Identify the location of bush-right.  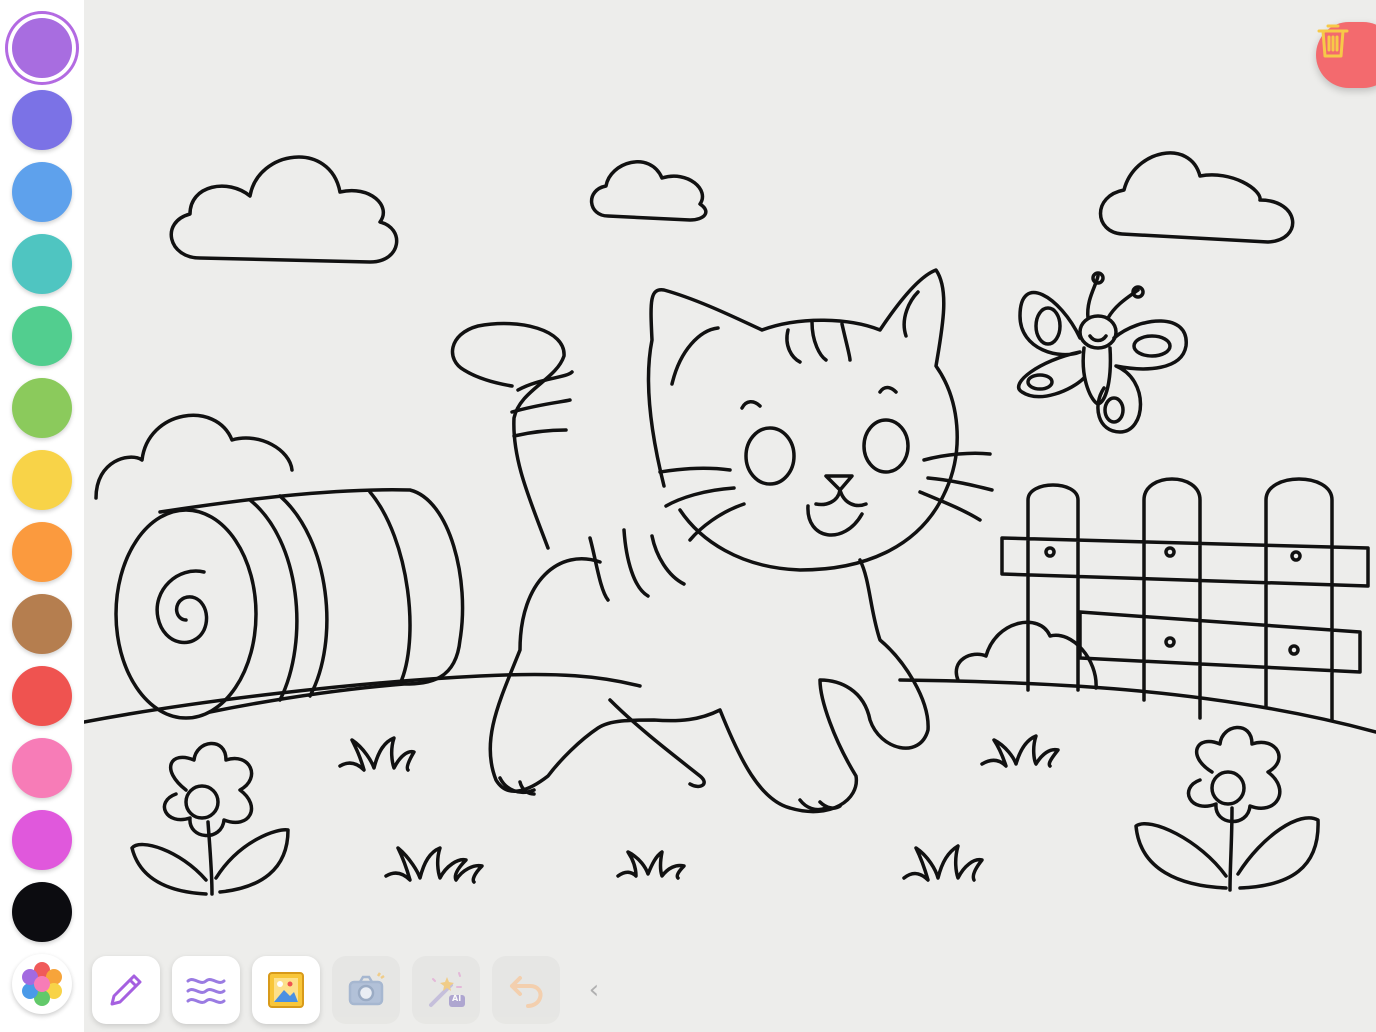
(1026, 655).